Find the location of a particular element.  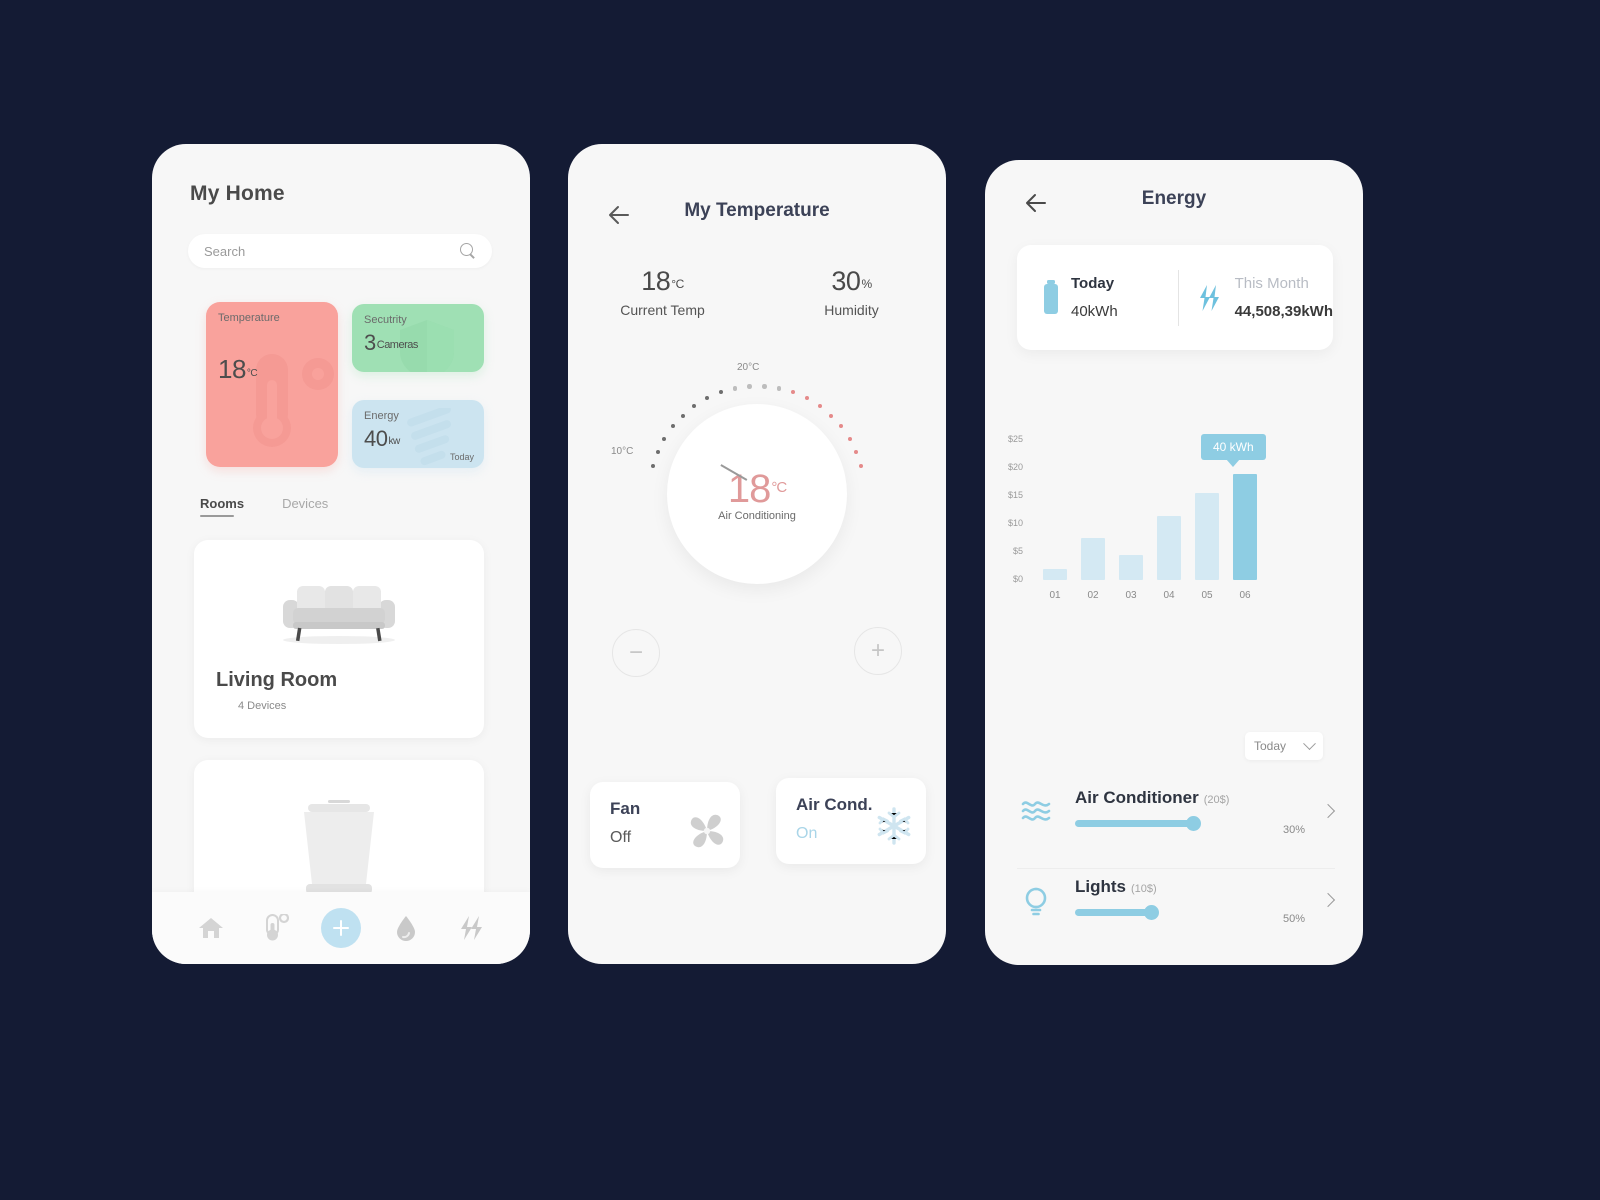

stat-card-security: Secutrity 3Cameras is located at coordinates (418, 338).